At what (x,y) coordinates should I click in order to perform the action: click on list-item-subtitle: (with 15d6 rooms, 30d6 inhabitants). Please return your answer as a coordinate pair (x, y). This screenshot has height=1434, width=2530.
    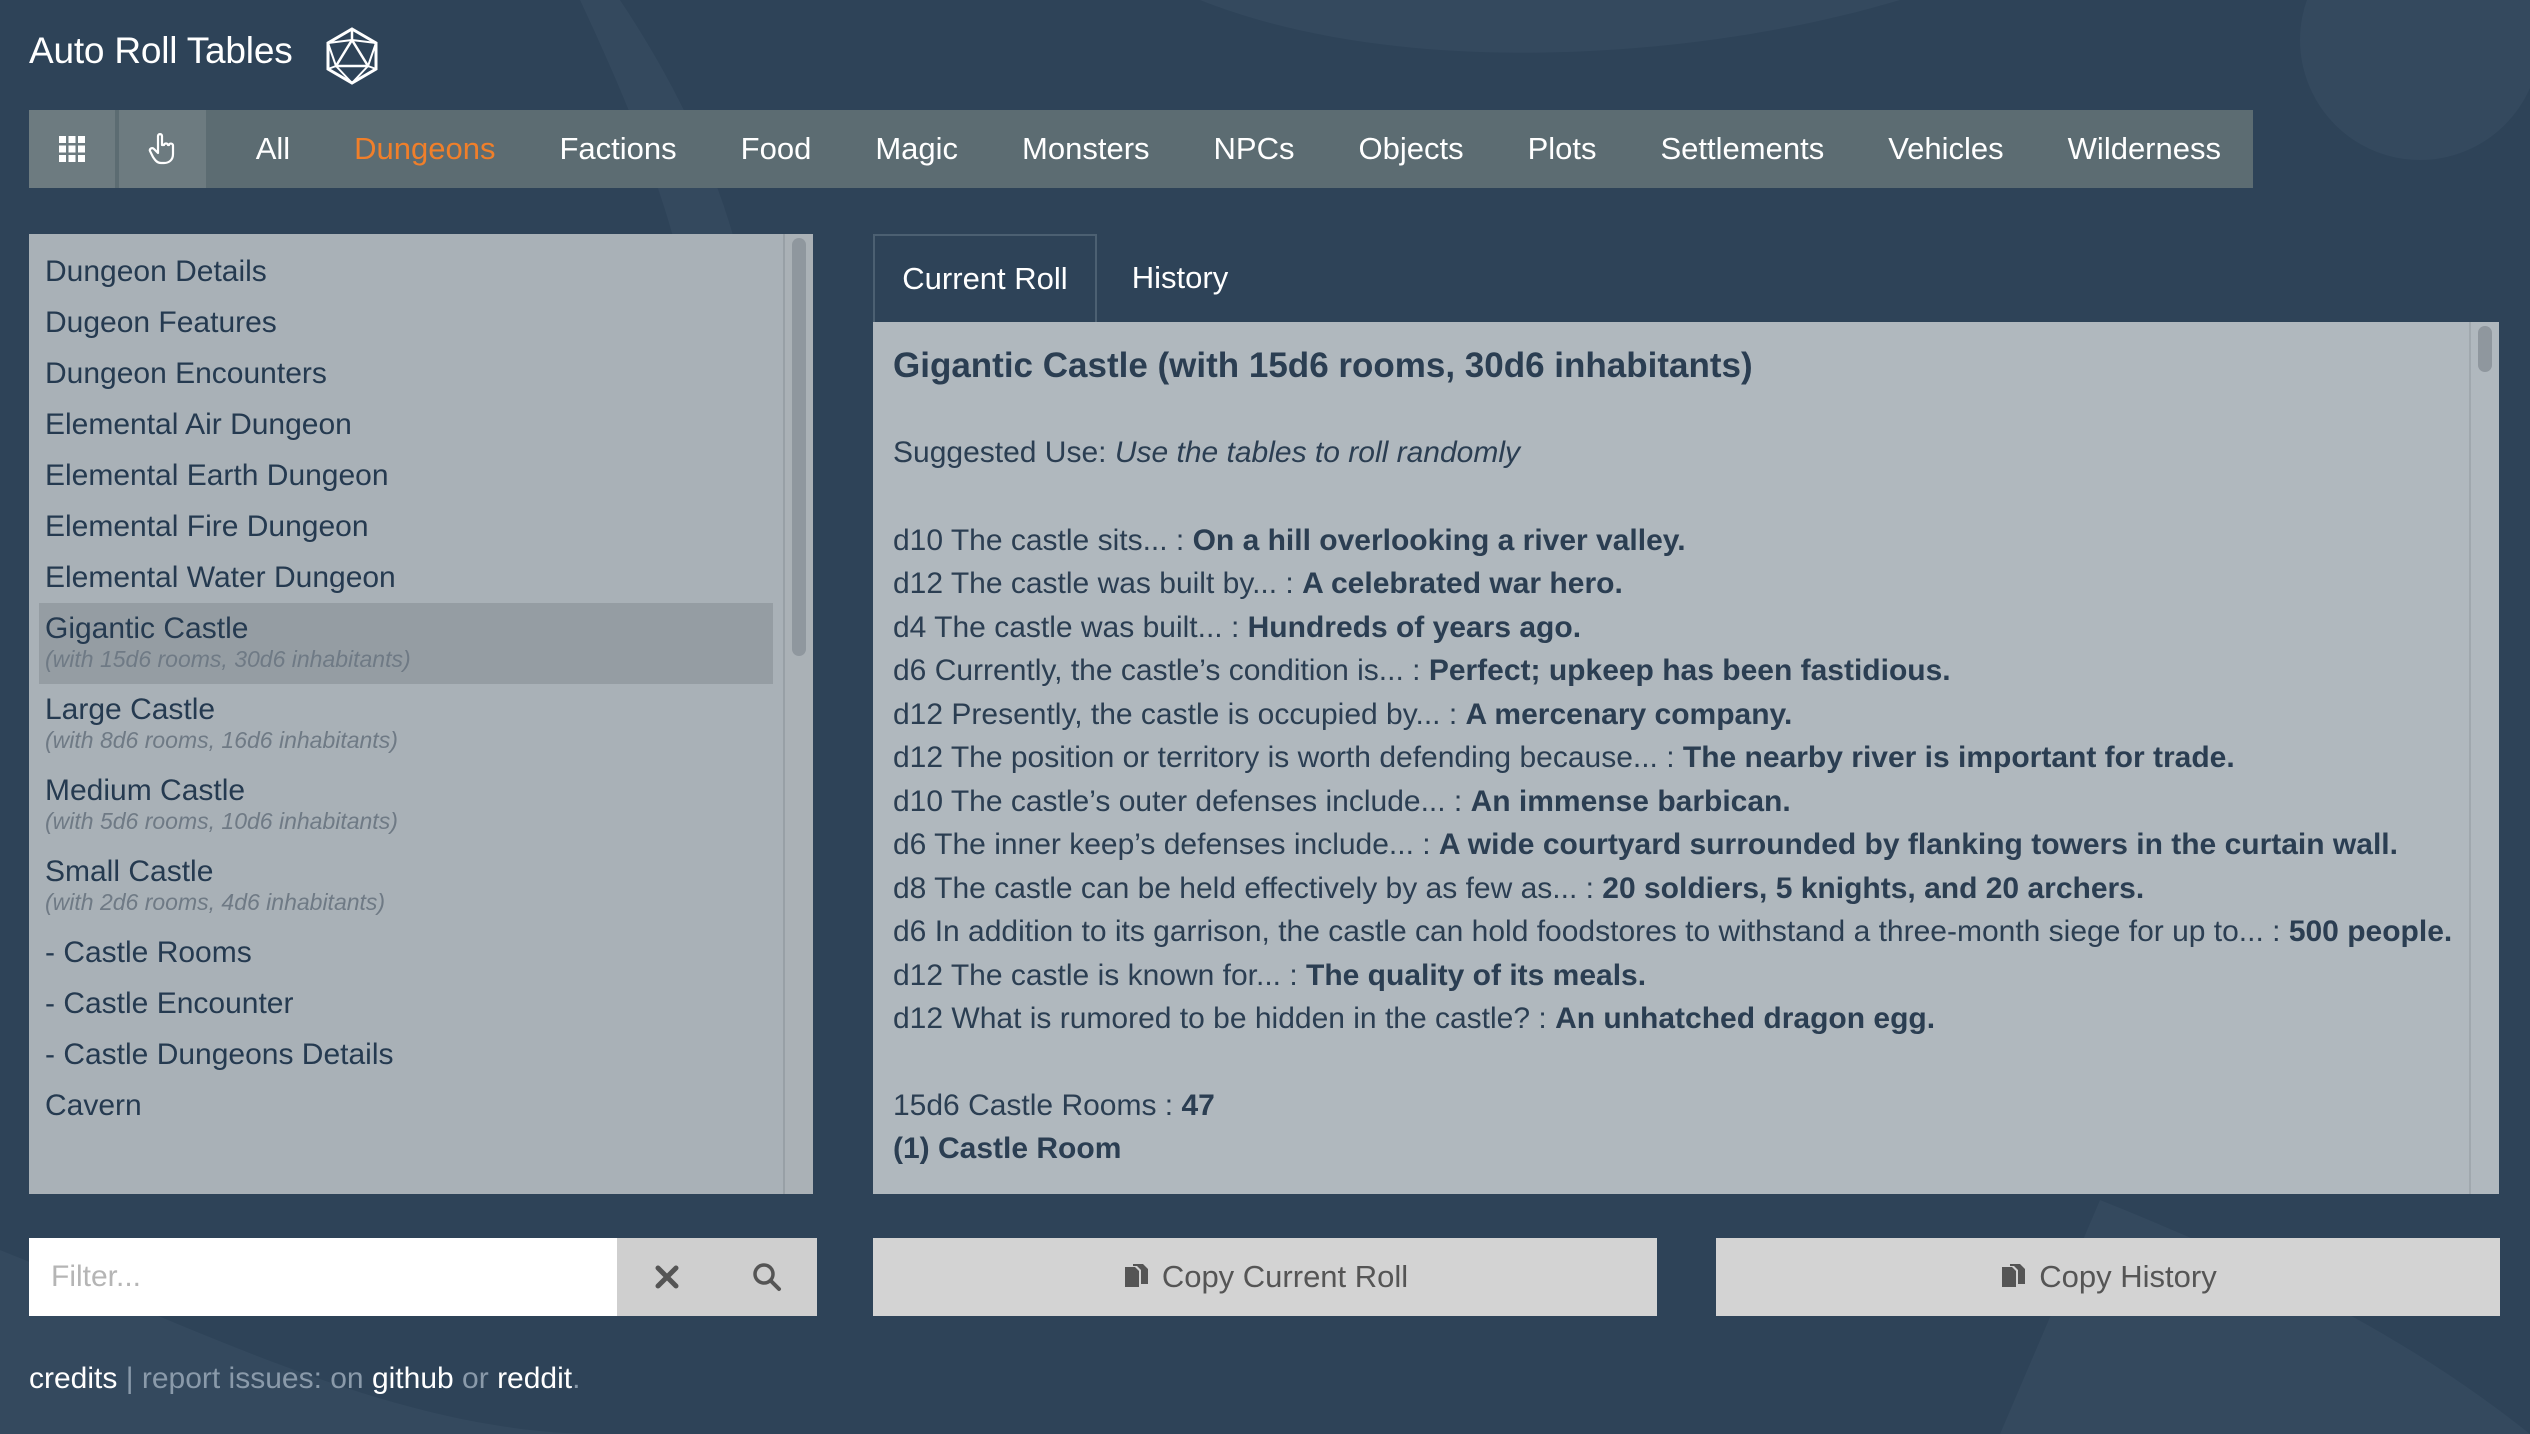
    Looking at the image, I should click on (228, 659).